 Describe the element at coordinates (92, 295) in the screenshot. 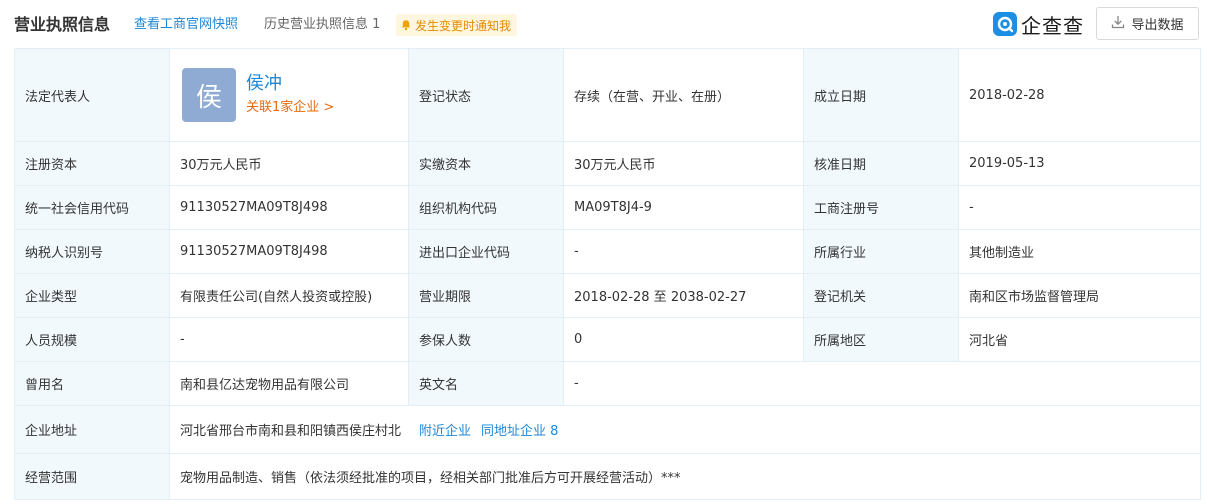

I see `company-type-label: 企业类型` at that location.